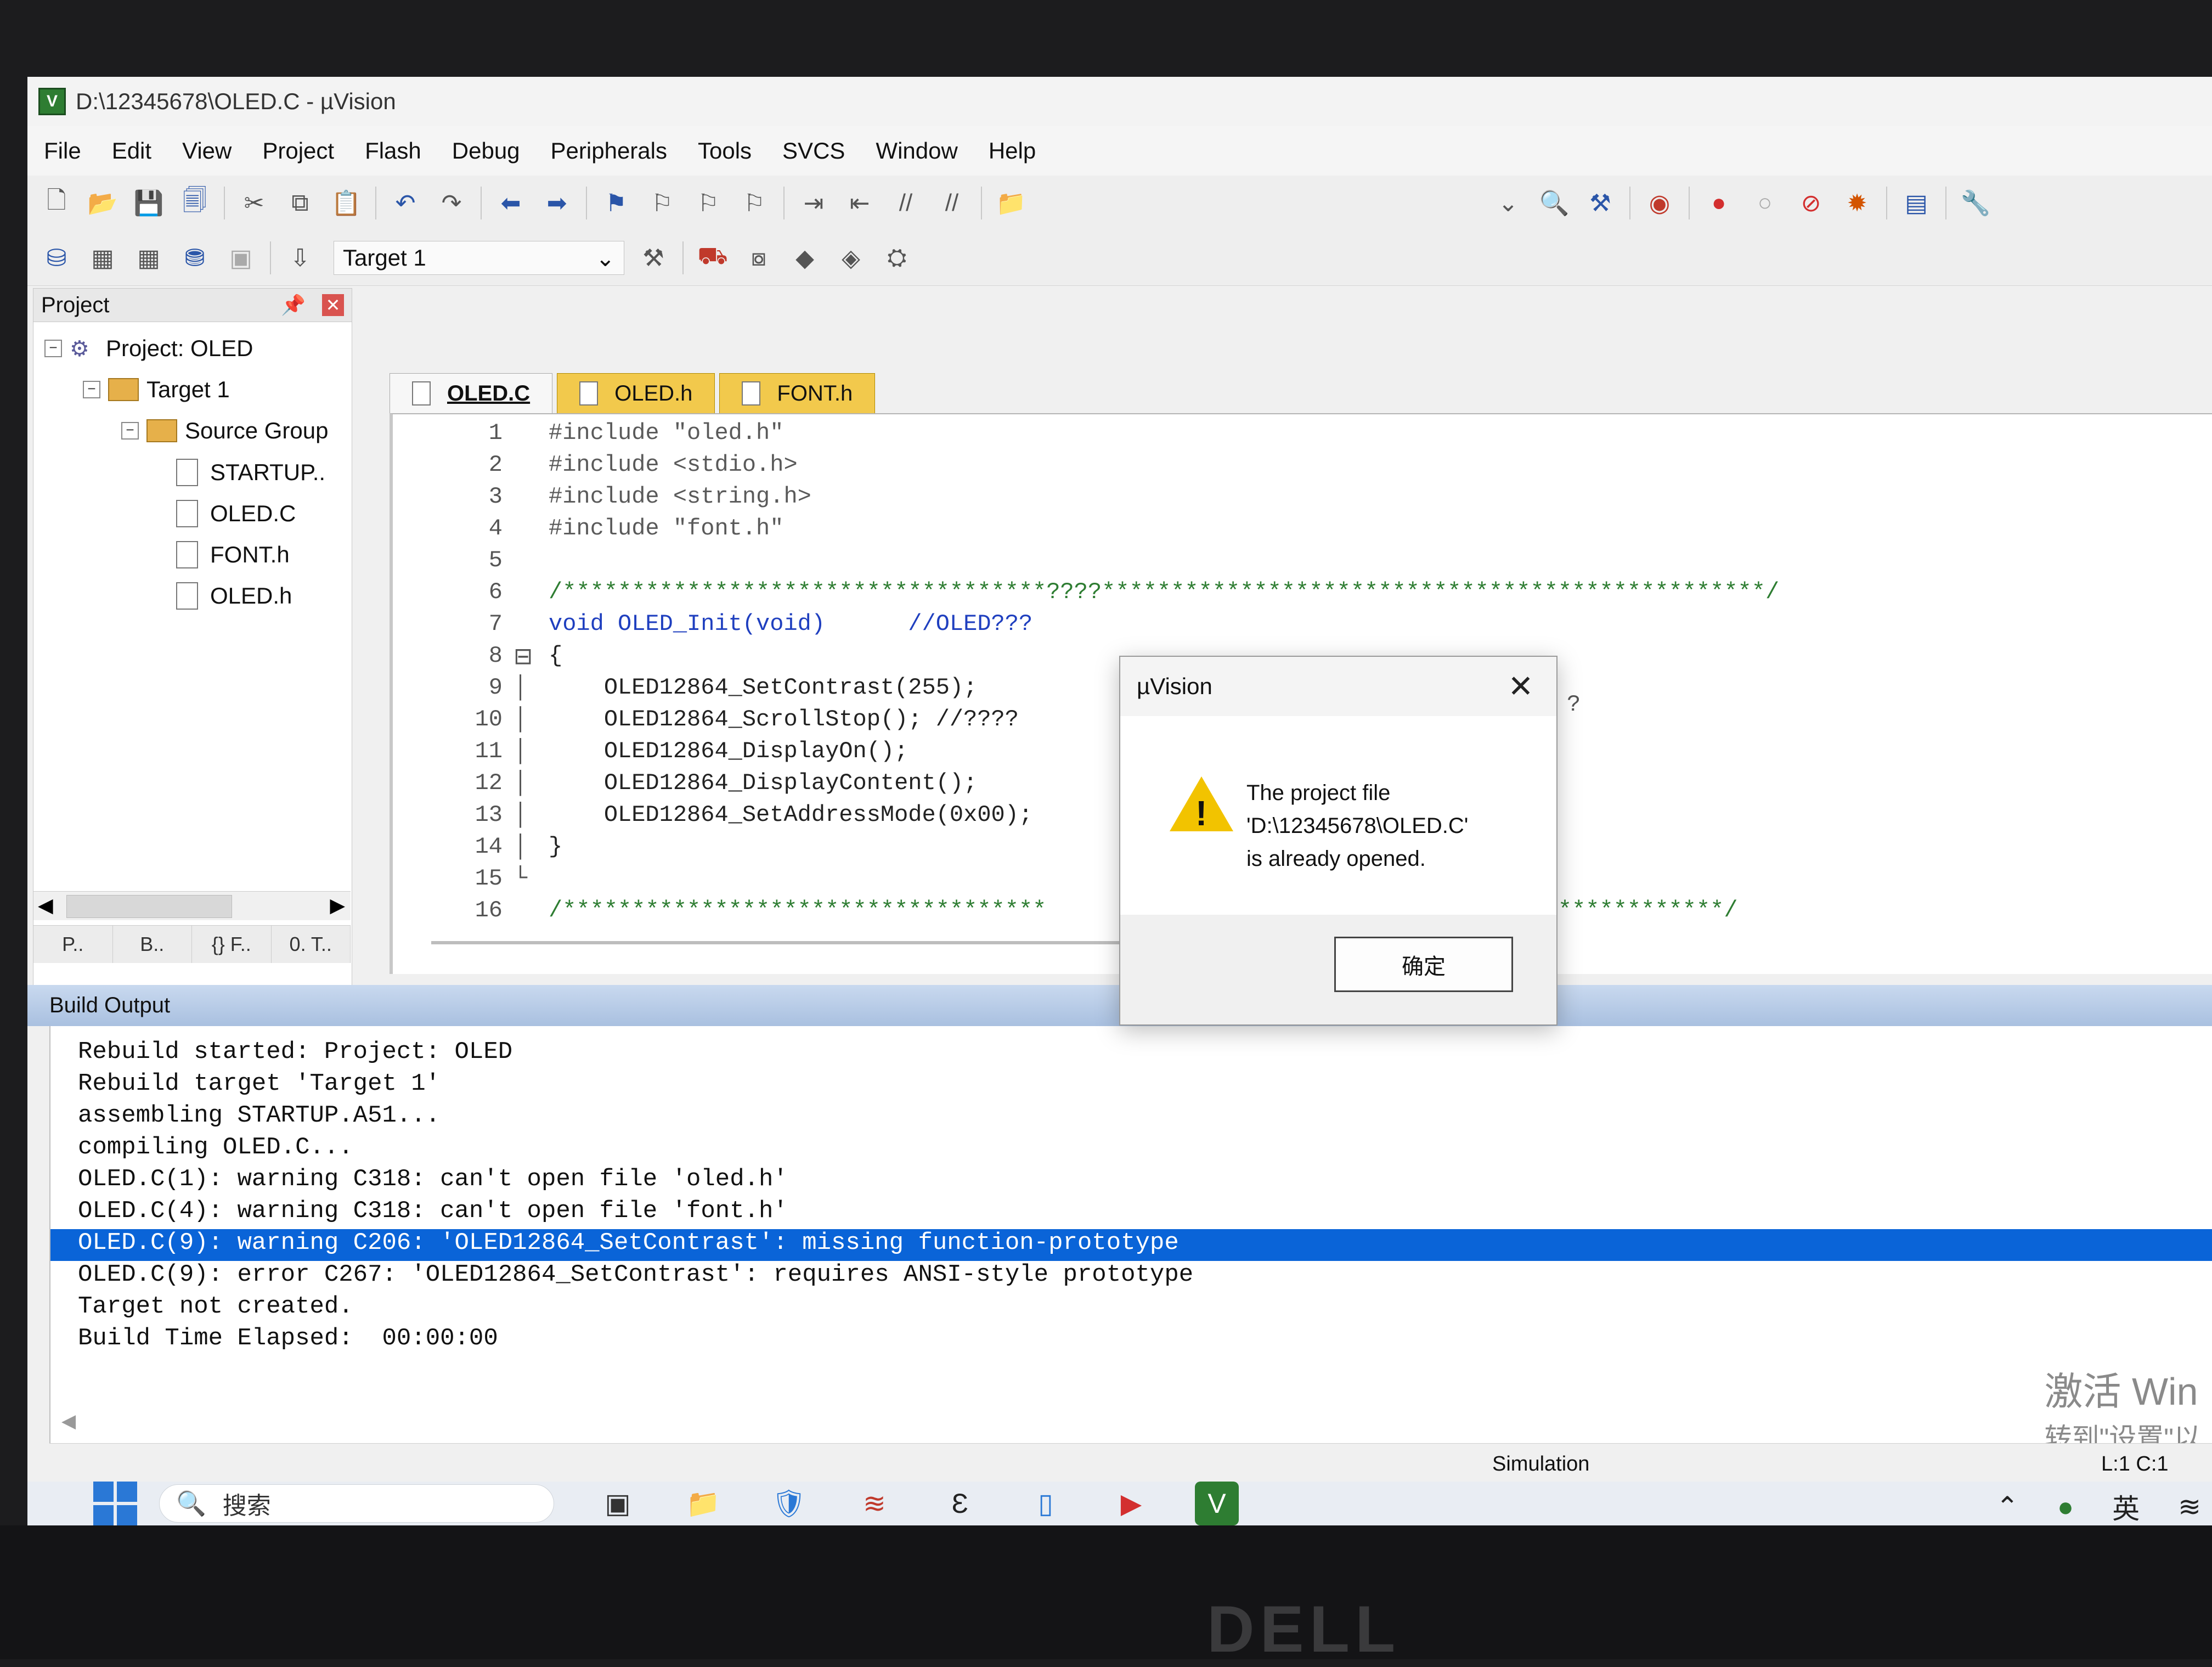 The width and height of the screenshot is (2212, 1667). Describe the element at coordinates (233, 554) in the screenshot. I see `tree-file-font-h: FONT.h` at that location.